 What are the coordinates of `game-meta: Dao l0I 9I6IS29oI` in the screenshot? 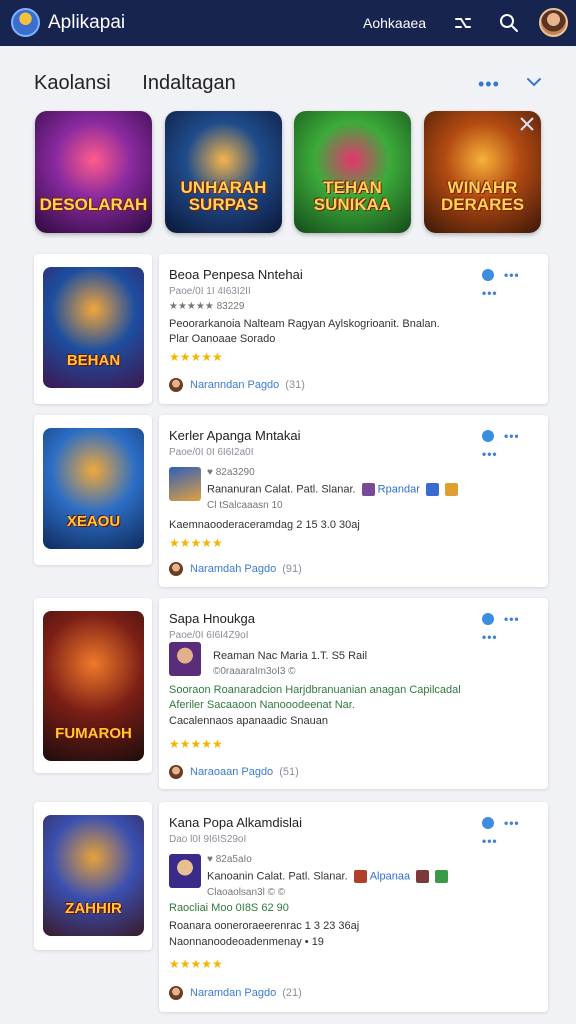 It's located at (208, 839).